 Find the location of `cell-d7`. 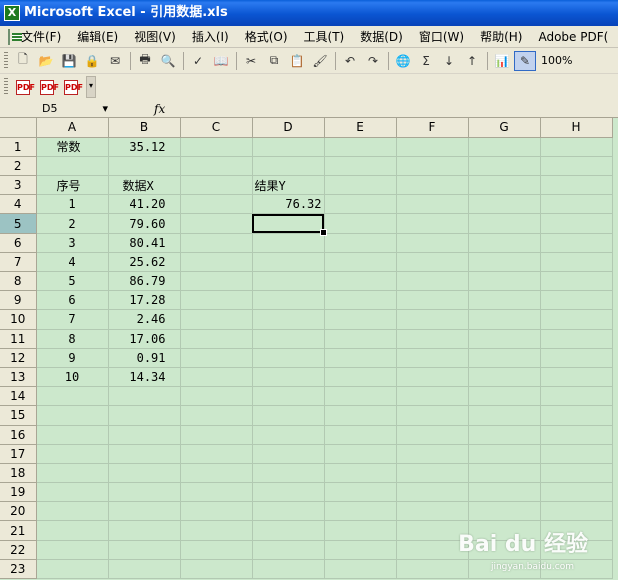

cell-d7 is located at coordinates (288, 262).